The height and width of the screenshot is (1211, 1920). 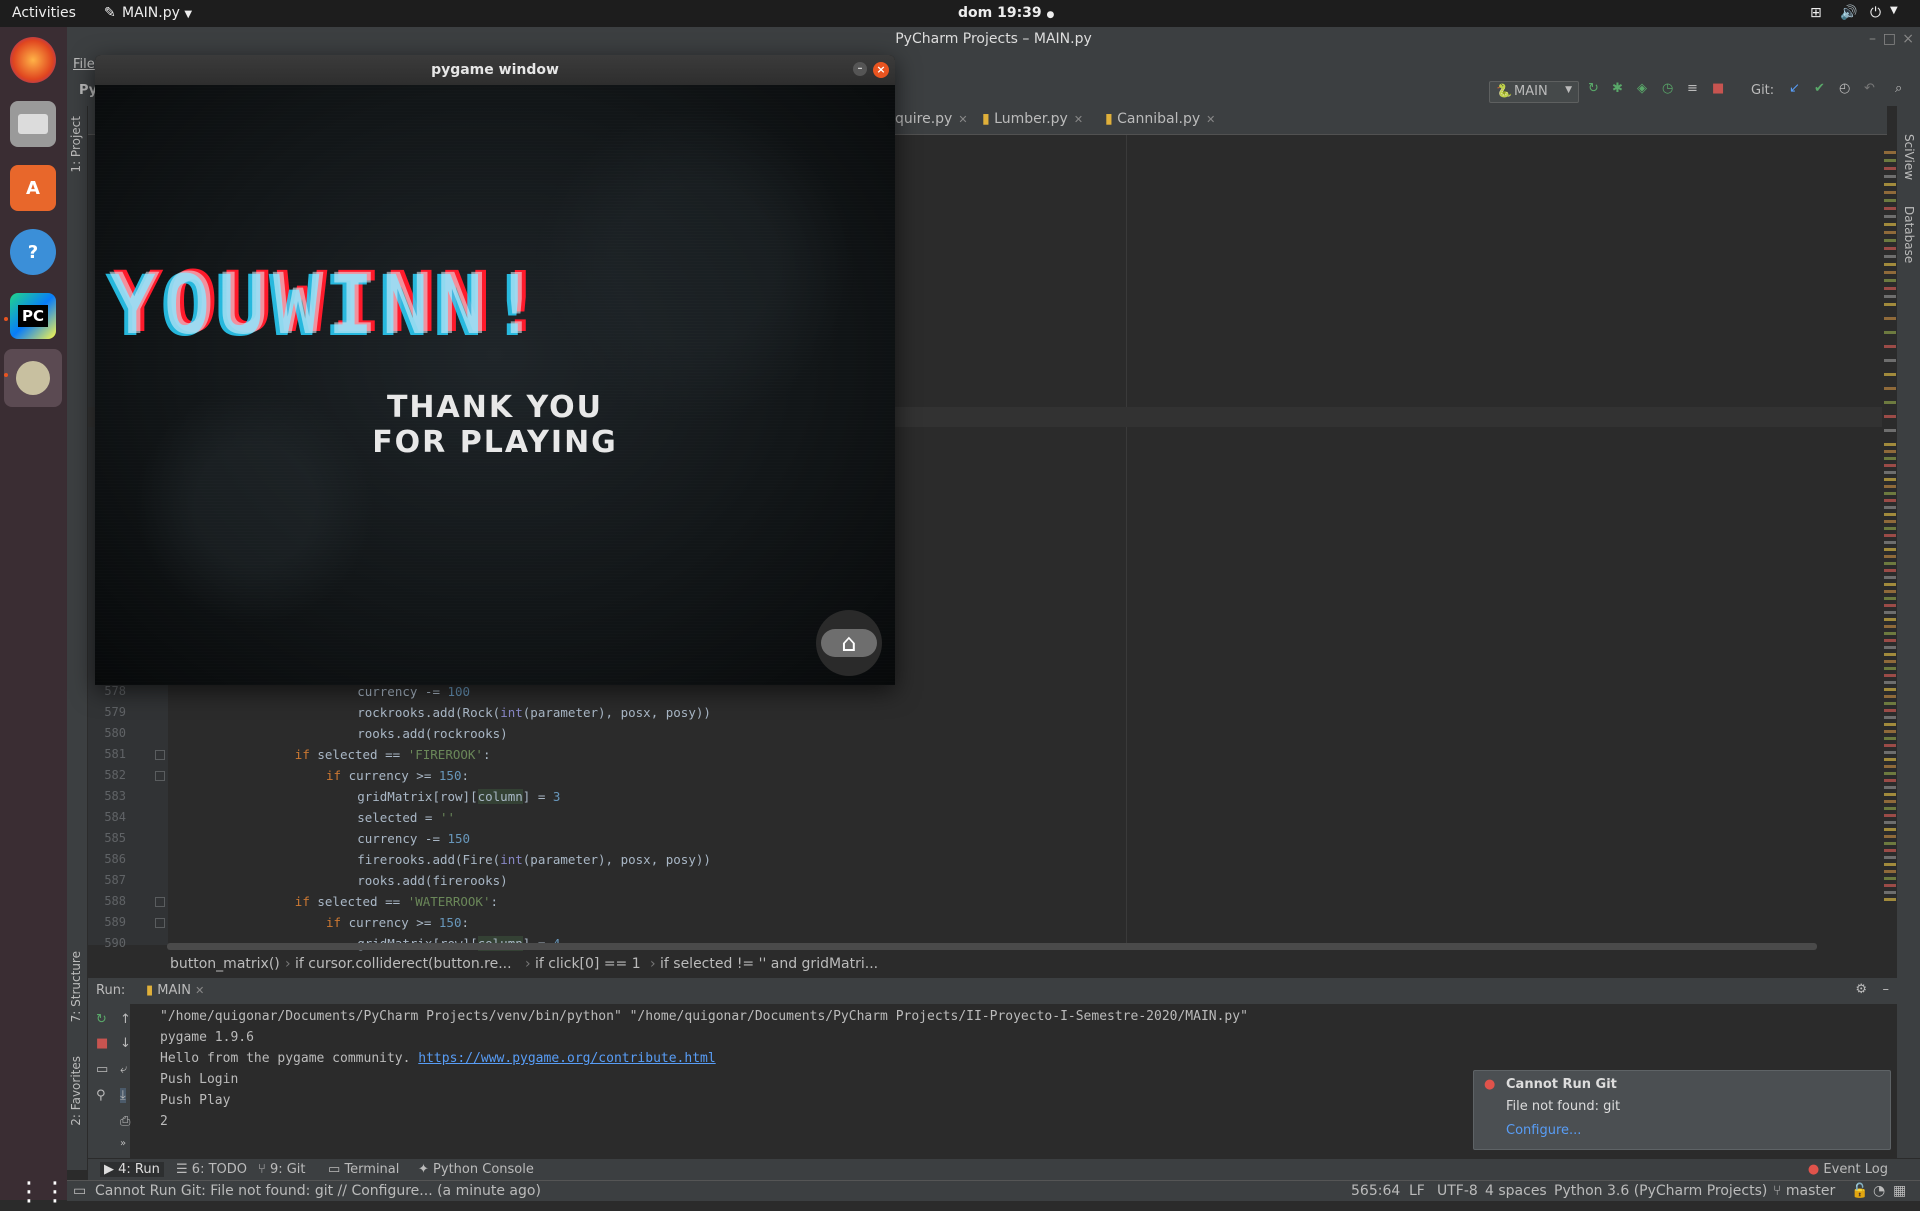 I want to click on firefox-icon, so click(x=33, y=60).